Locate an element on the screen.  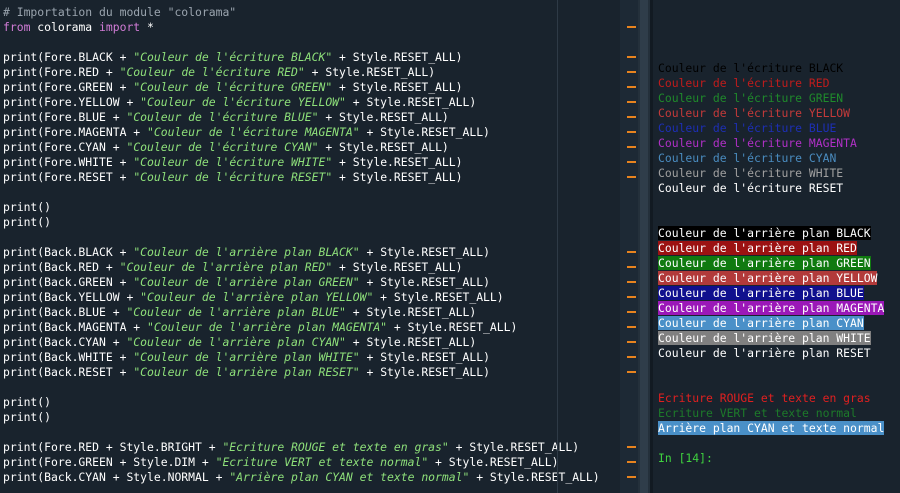
console-text: Couleur de l'arrière plan CYAN is located at coordinates (761, 323).